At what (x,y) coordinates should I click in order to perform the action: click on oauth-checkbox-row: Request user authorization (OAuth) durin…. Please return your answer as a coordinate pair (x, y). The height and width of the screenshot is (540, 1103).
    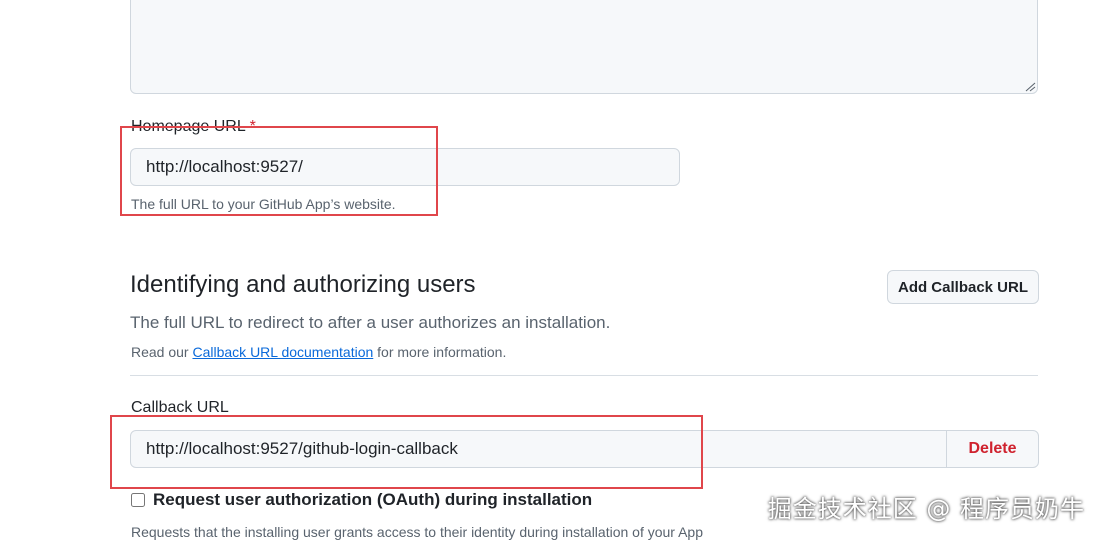
    Looking at the image, I should click on (361, 500).